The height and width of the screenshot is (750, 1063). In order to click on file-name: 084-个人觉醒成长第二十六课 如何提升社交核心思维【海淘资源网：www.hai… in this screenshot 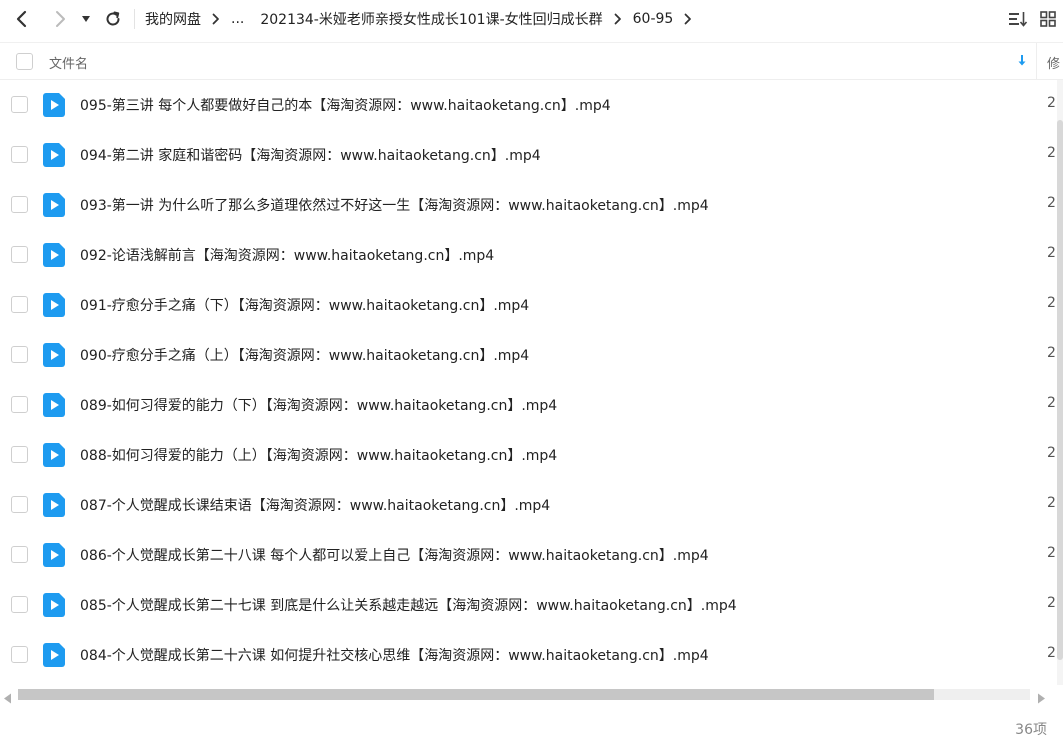, I will do `click(394, 656)`.